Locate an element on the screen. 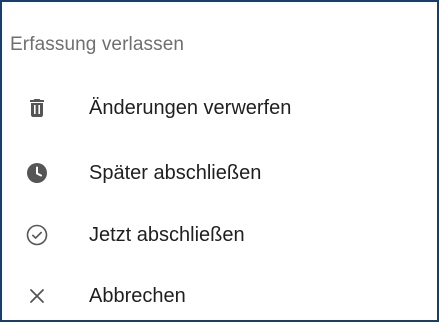  discard-changes-label: Änderungen verwerfen is located at coordinates (190, 108).